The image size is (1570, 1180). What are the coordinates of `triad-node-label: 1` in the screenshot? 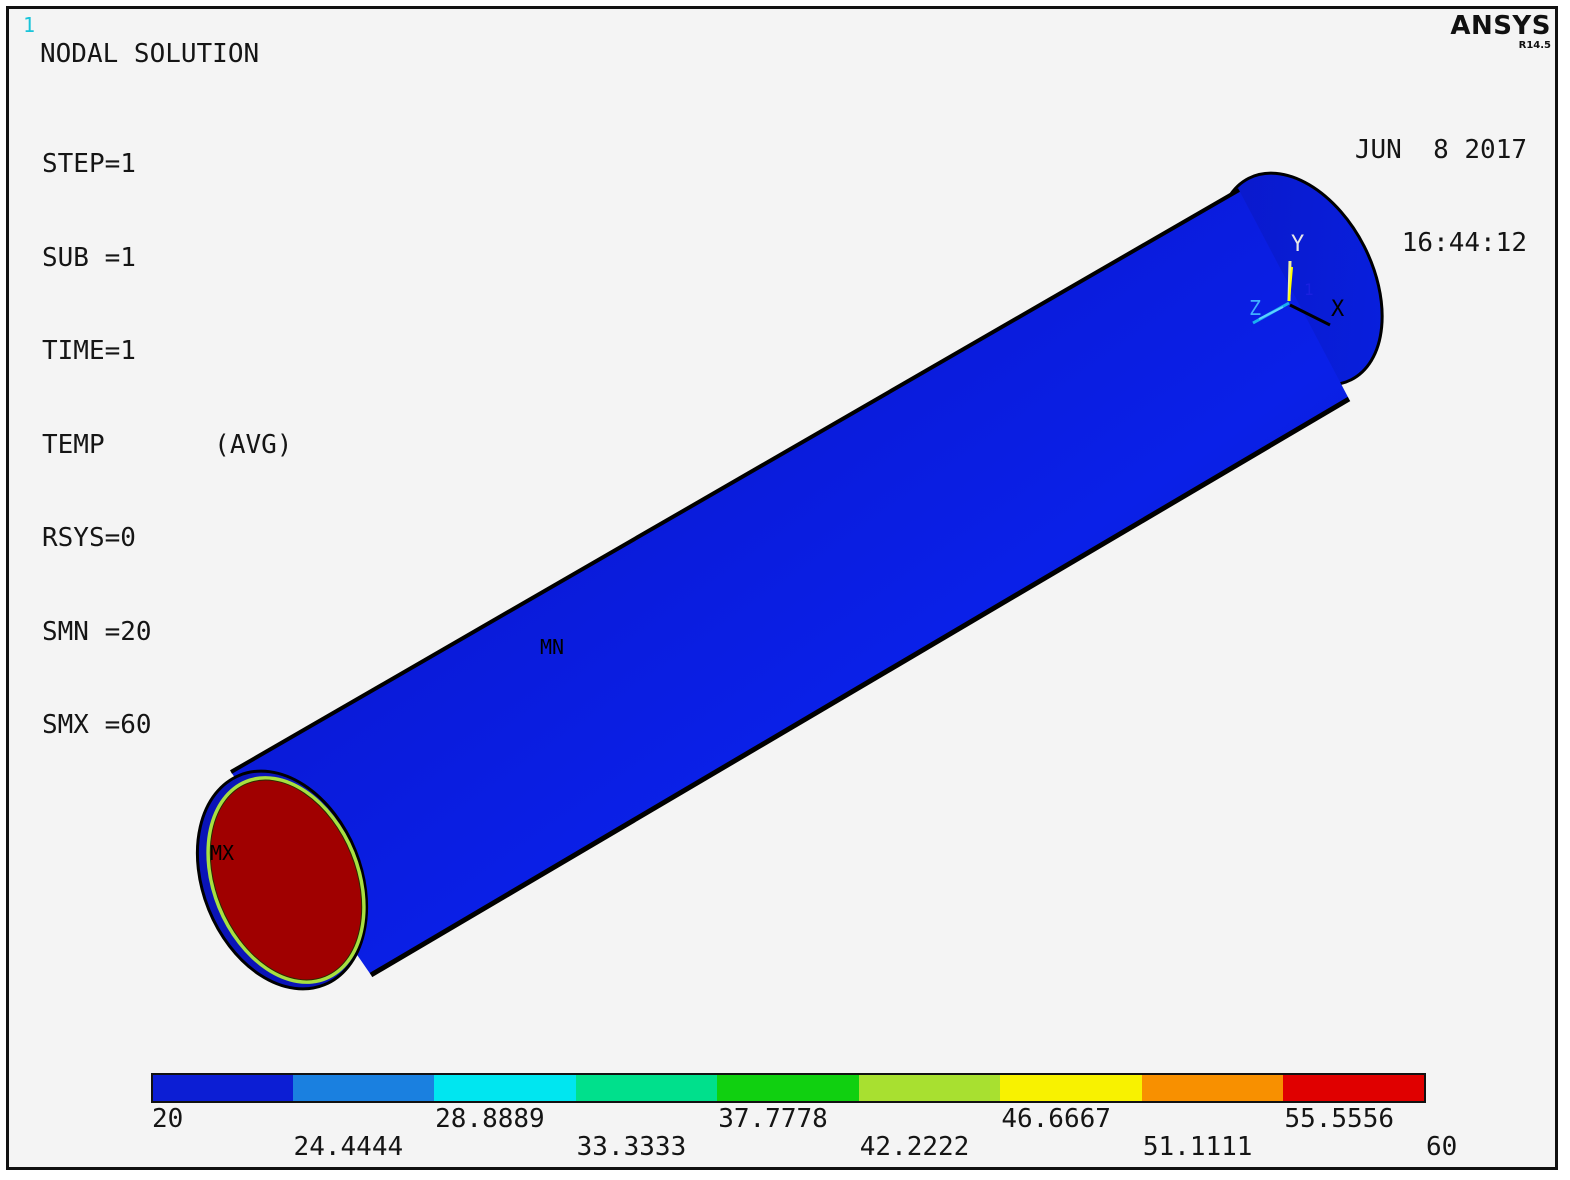 It's located at (1309, 289).